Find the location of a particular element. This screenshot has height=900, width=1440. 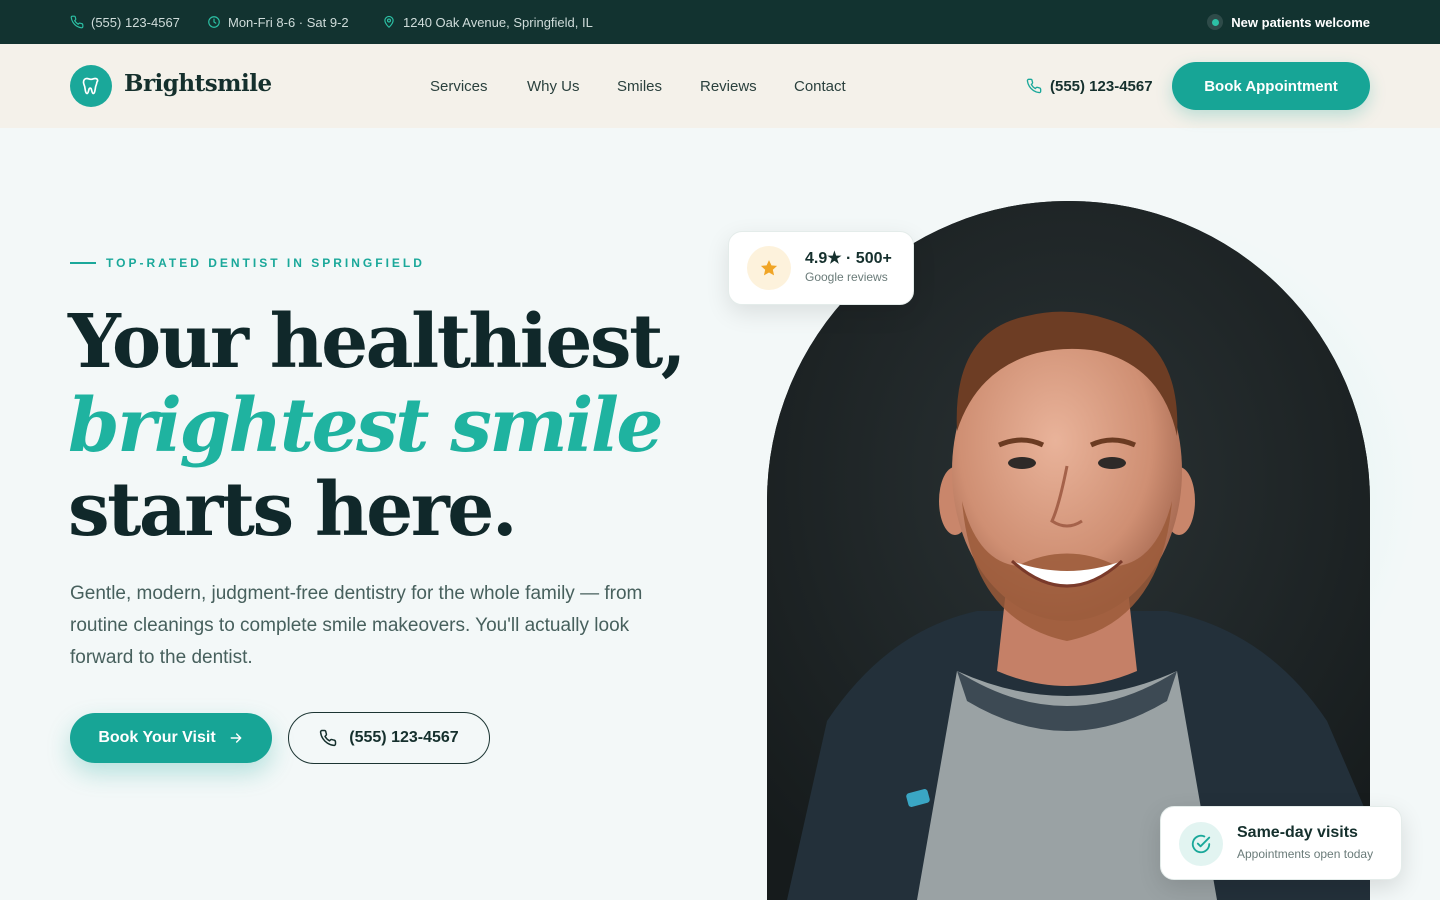

hero-eyebrow: TOP-RATED DENTIST IN SPRINGFIELD is located at coordinates (247, 263).